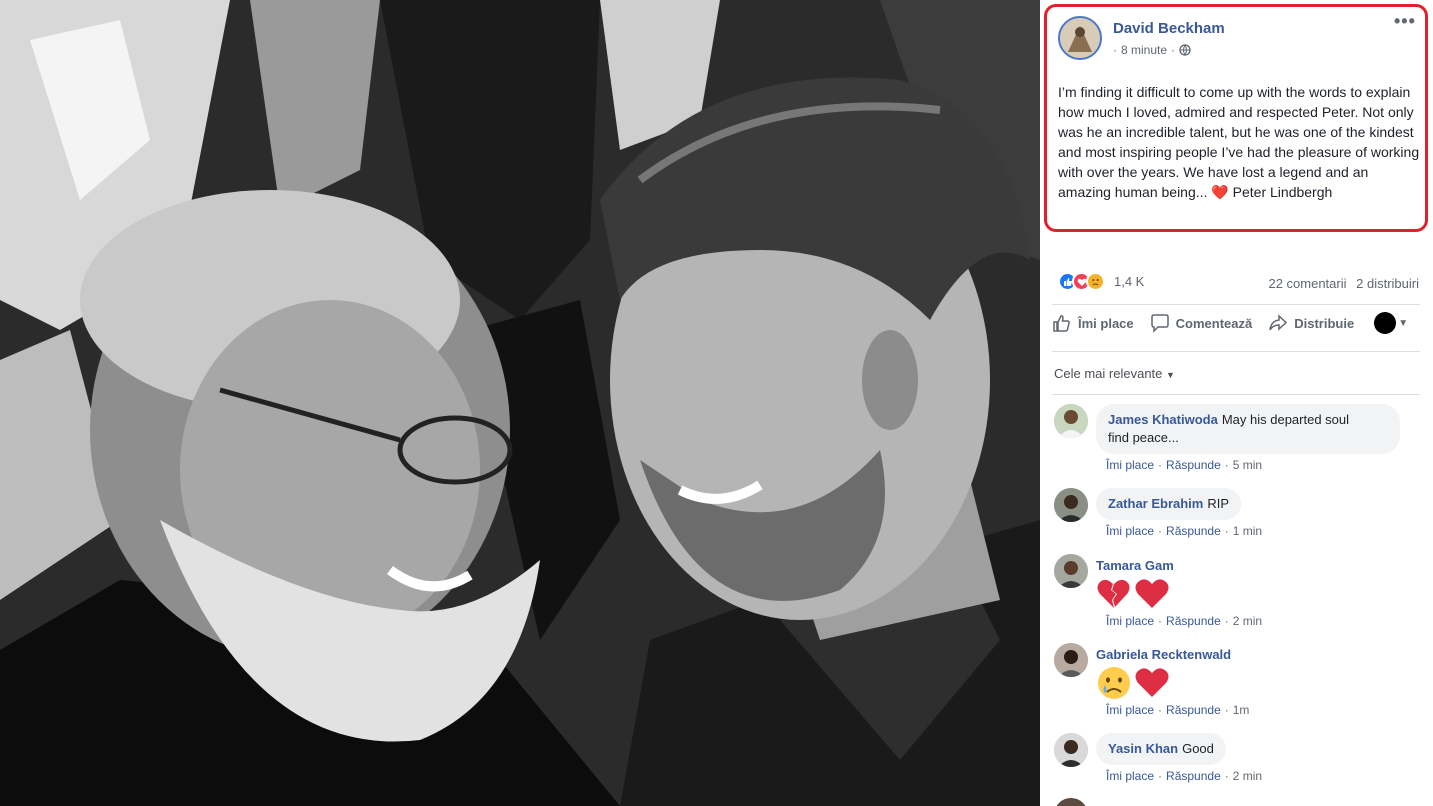 The width and height of the screenshot is (1433, 806). I want to click on comment-bubble: Zathar Ebrahim RIP, so click(1169, 504).